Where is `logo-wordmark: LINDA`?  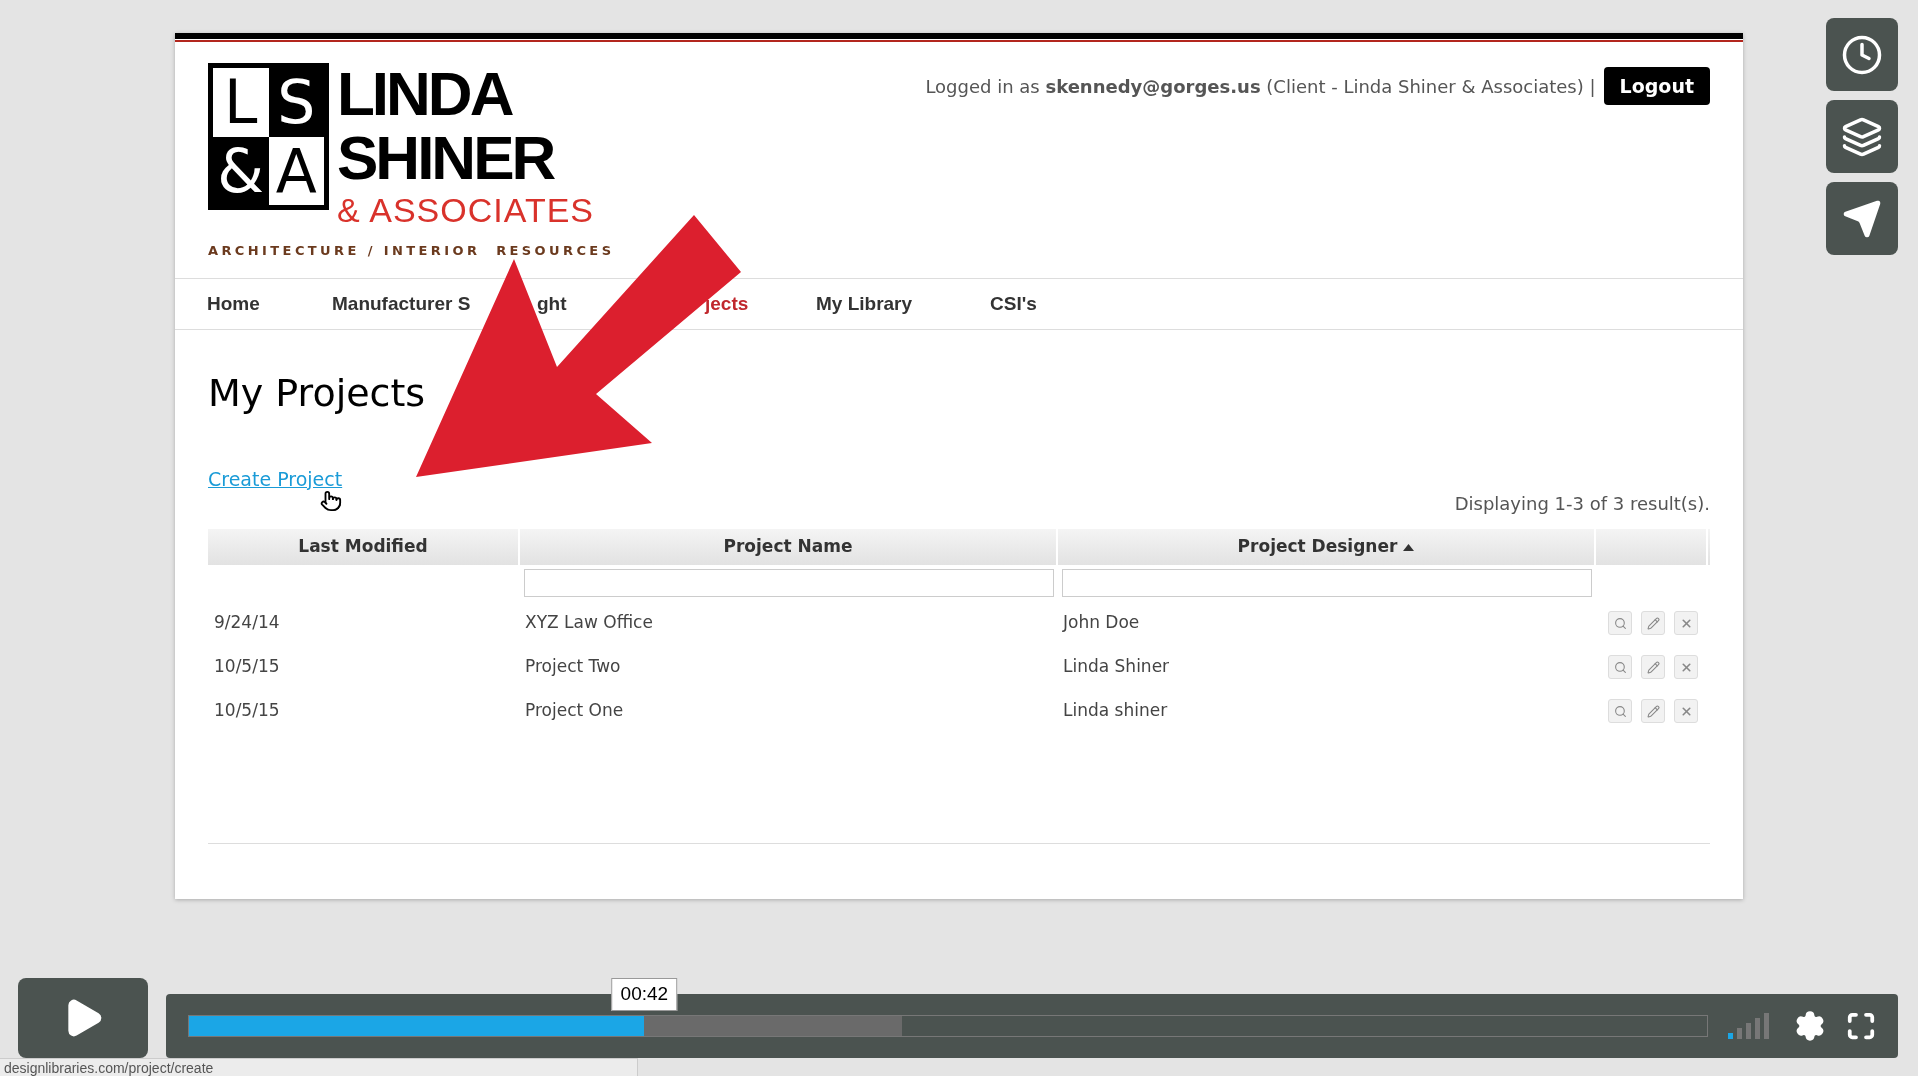
logo-wordmark: LINDA is located at coordinates (425, 94).